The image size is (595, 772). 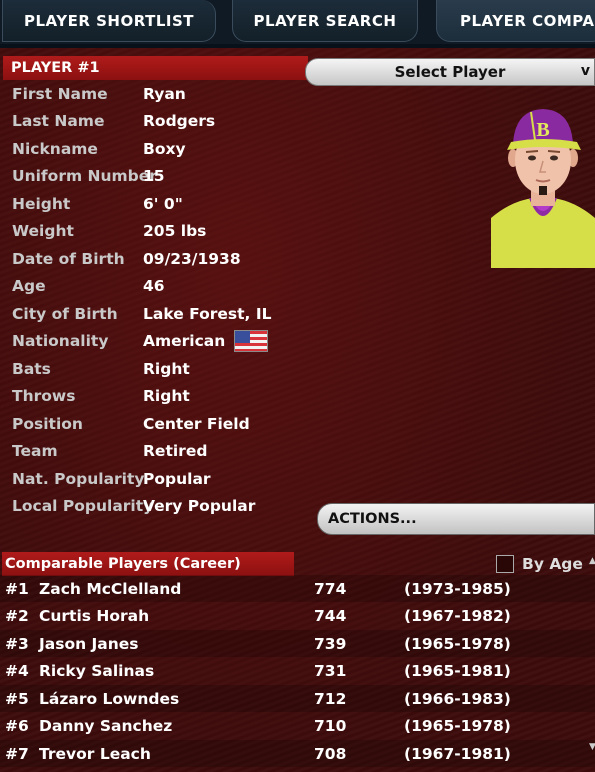 I want to click on field-label: Last Name, so click(x=58, y=121).